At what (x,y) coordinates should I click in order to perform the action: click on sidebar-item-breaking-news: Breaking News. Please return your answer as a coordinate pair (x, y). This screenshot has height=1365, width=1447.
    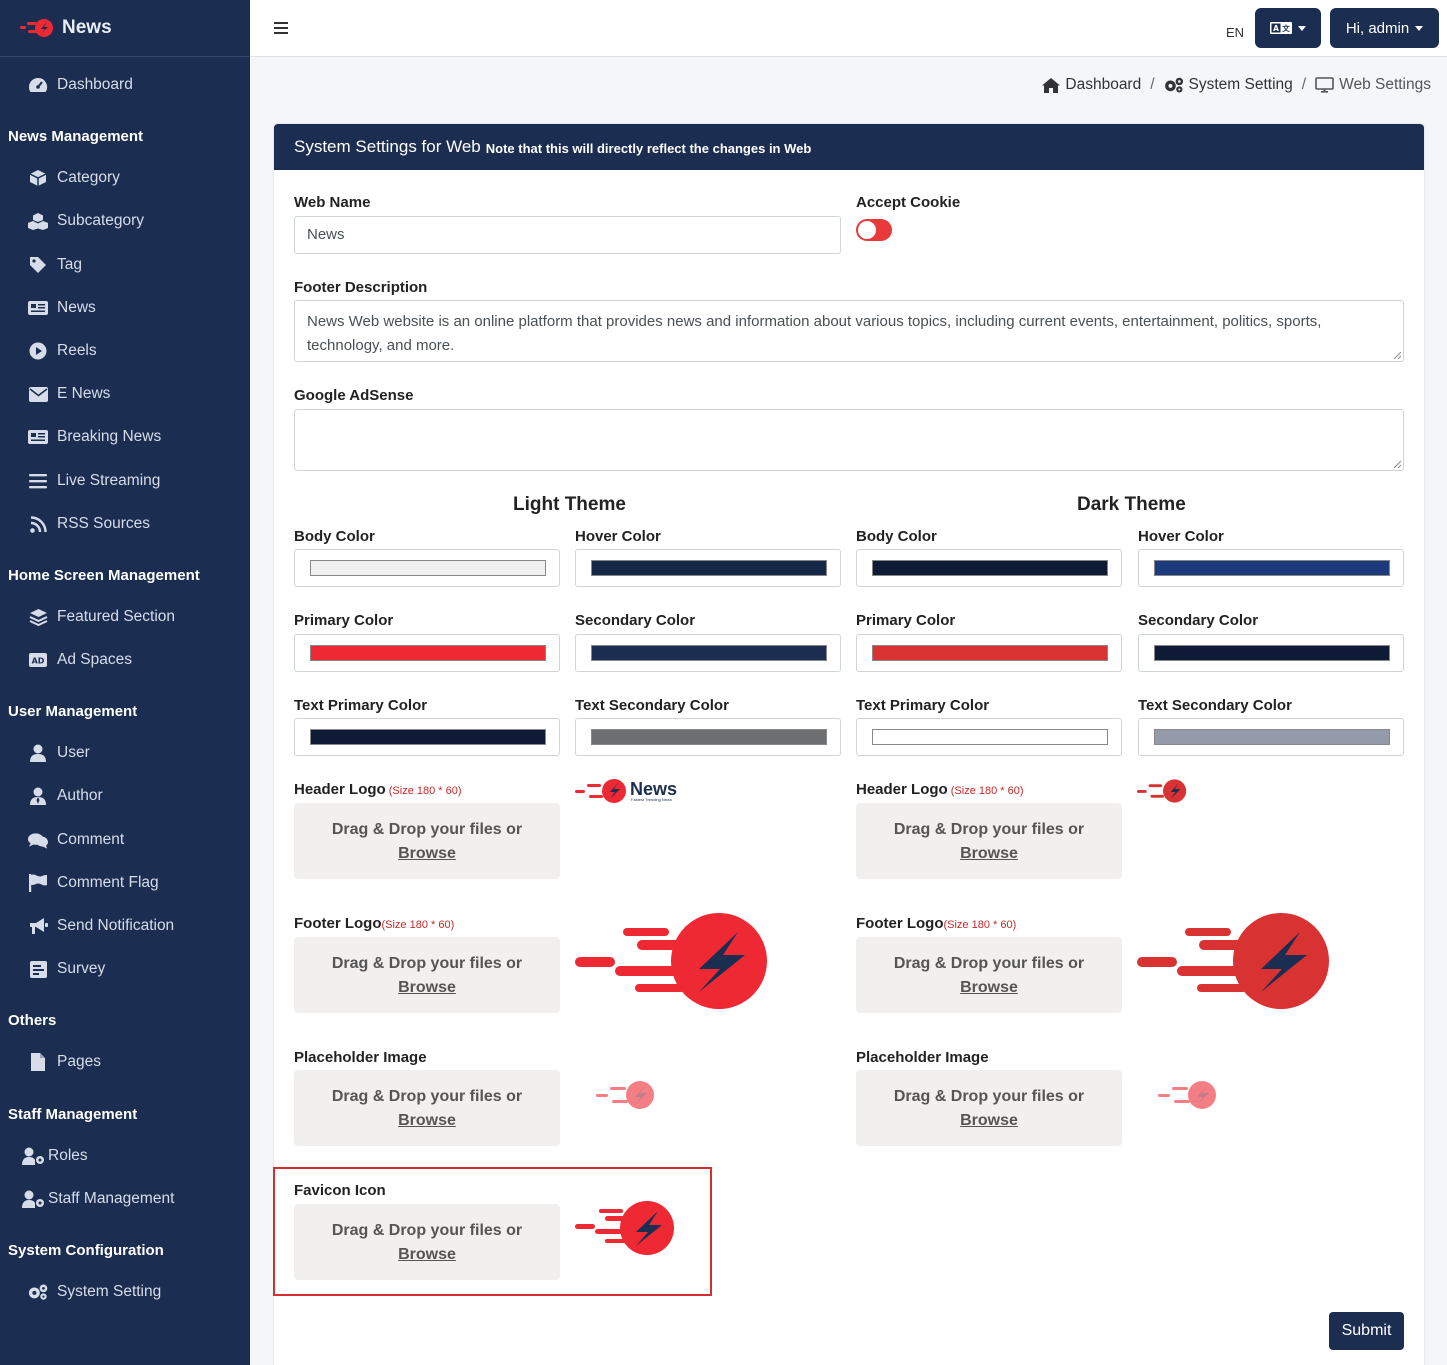
    Looking at the image, I should click on (125, 437).